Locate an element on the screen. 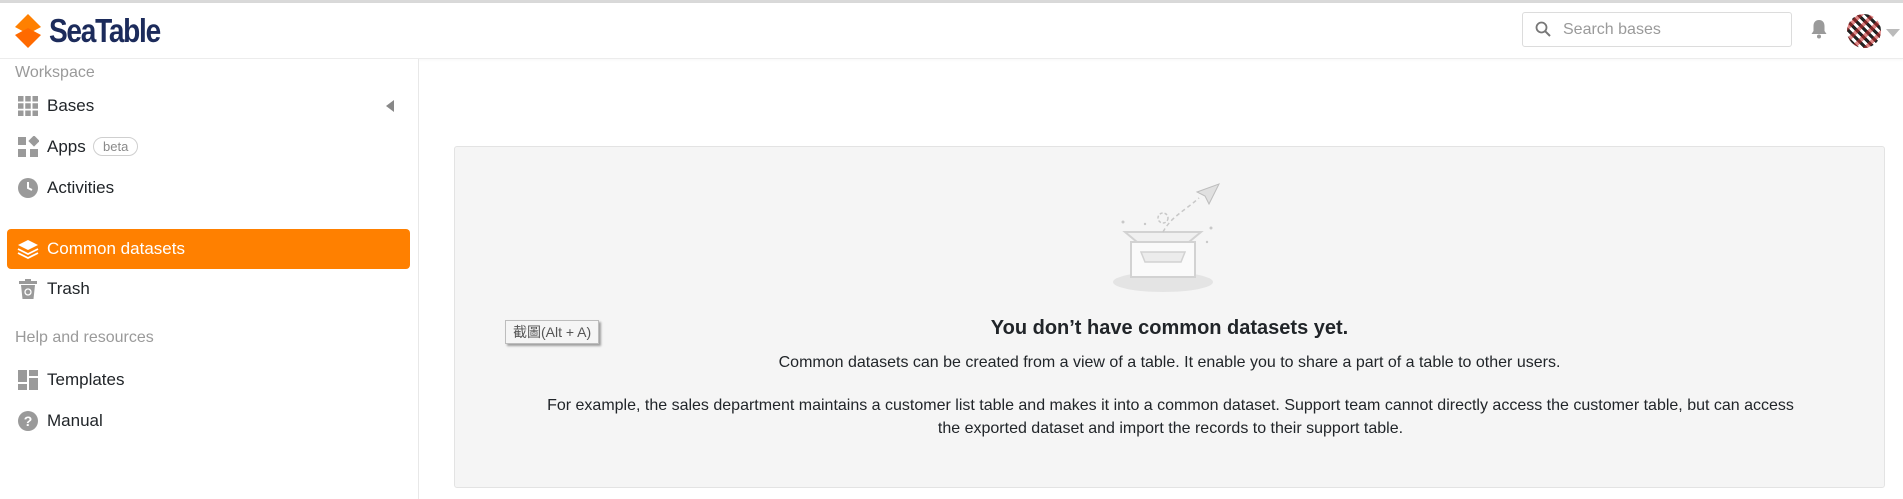 This screenshot has height=499, width=1903. empty-state-title: You don’t have common datasets yet. is located at coordinates (1169, 328).